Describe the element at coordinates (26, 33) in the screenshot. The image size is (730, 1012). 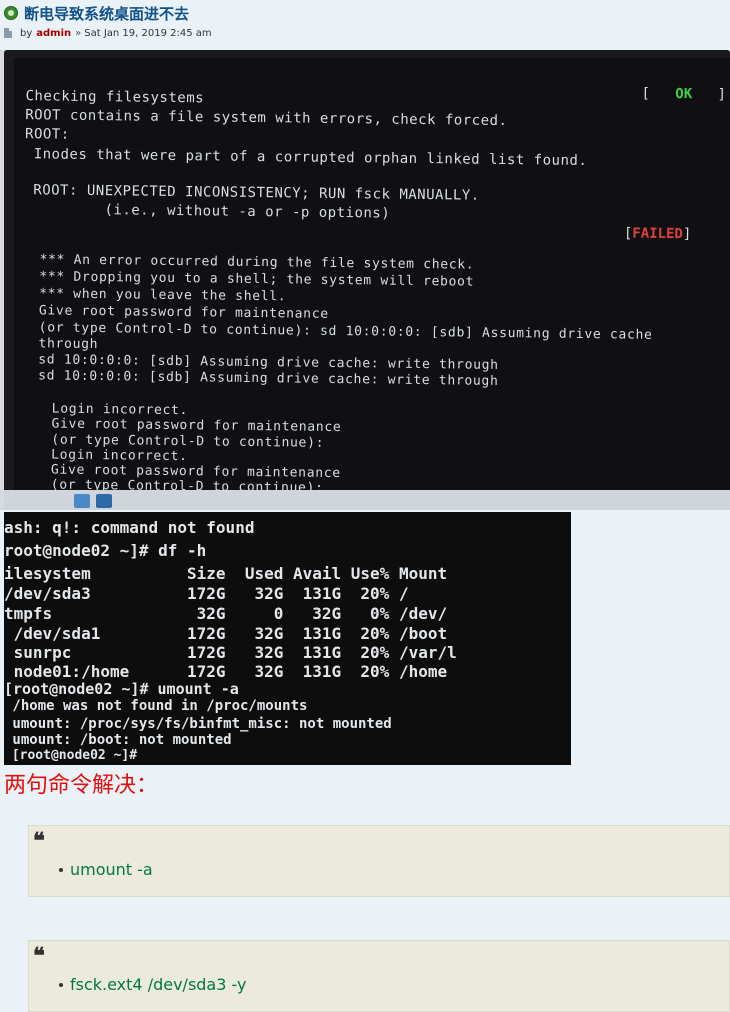
I see `by-label: by` at that location.